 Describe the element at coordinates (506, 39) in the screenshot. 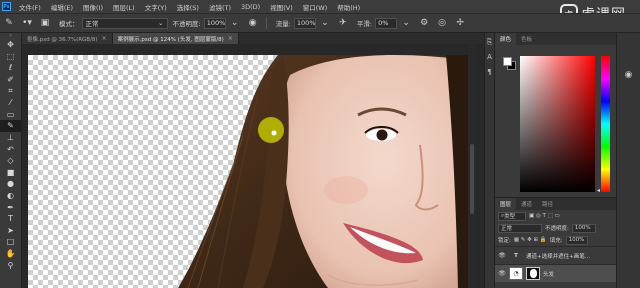

I see `tab-color: 颜色` at that location.